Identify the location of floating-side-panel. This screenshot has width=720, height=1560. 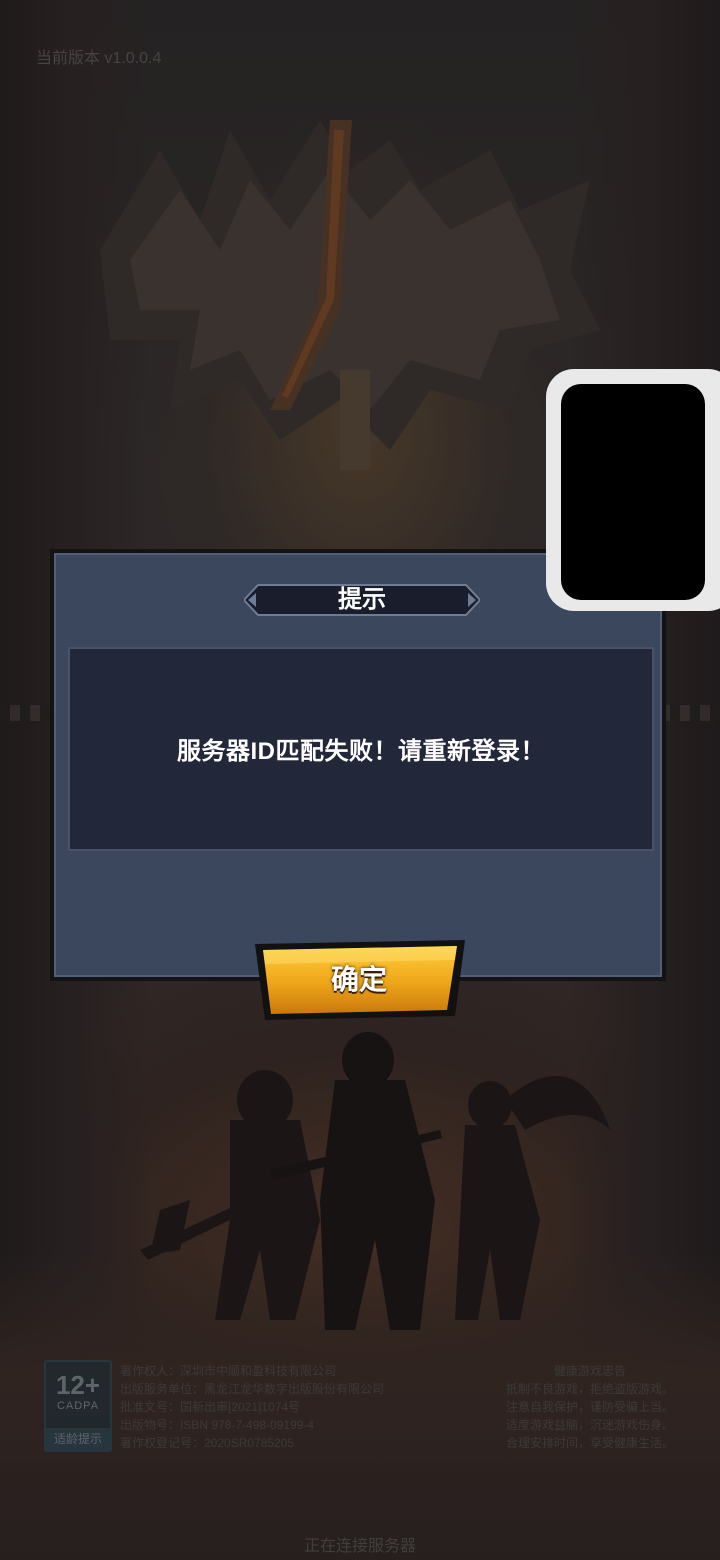
(633, 490).